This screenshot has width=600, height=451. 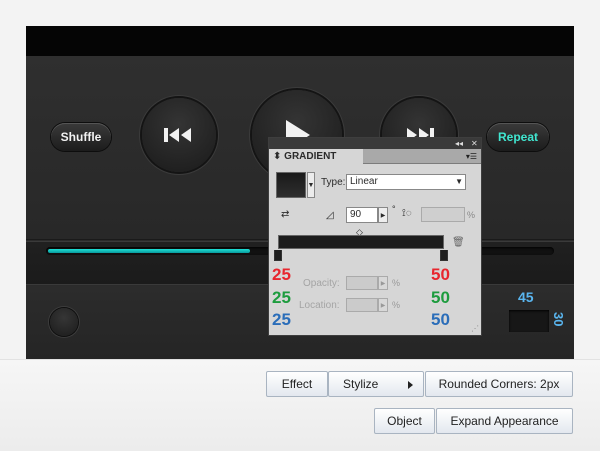 I want to click on dark-display-box, so click(x=529, y=321).